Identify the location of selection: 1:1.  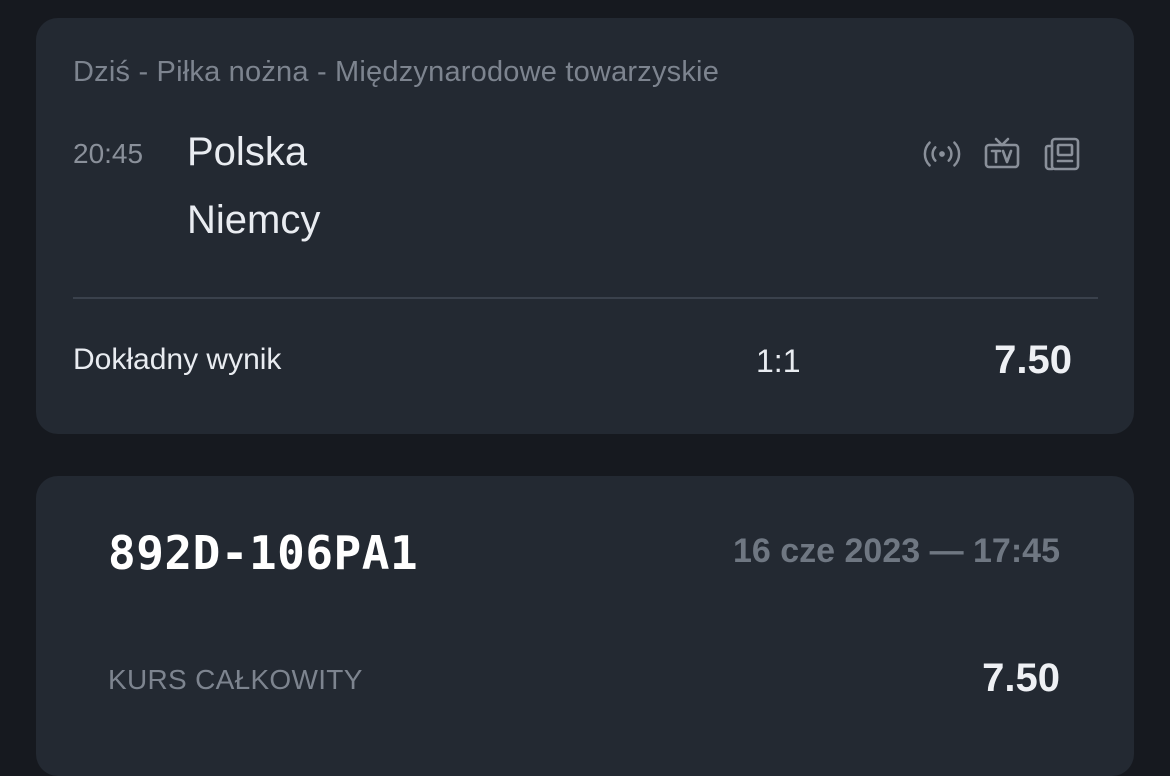
(778, 361).